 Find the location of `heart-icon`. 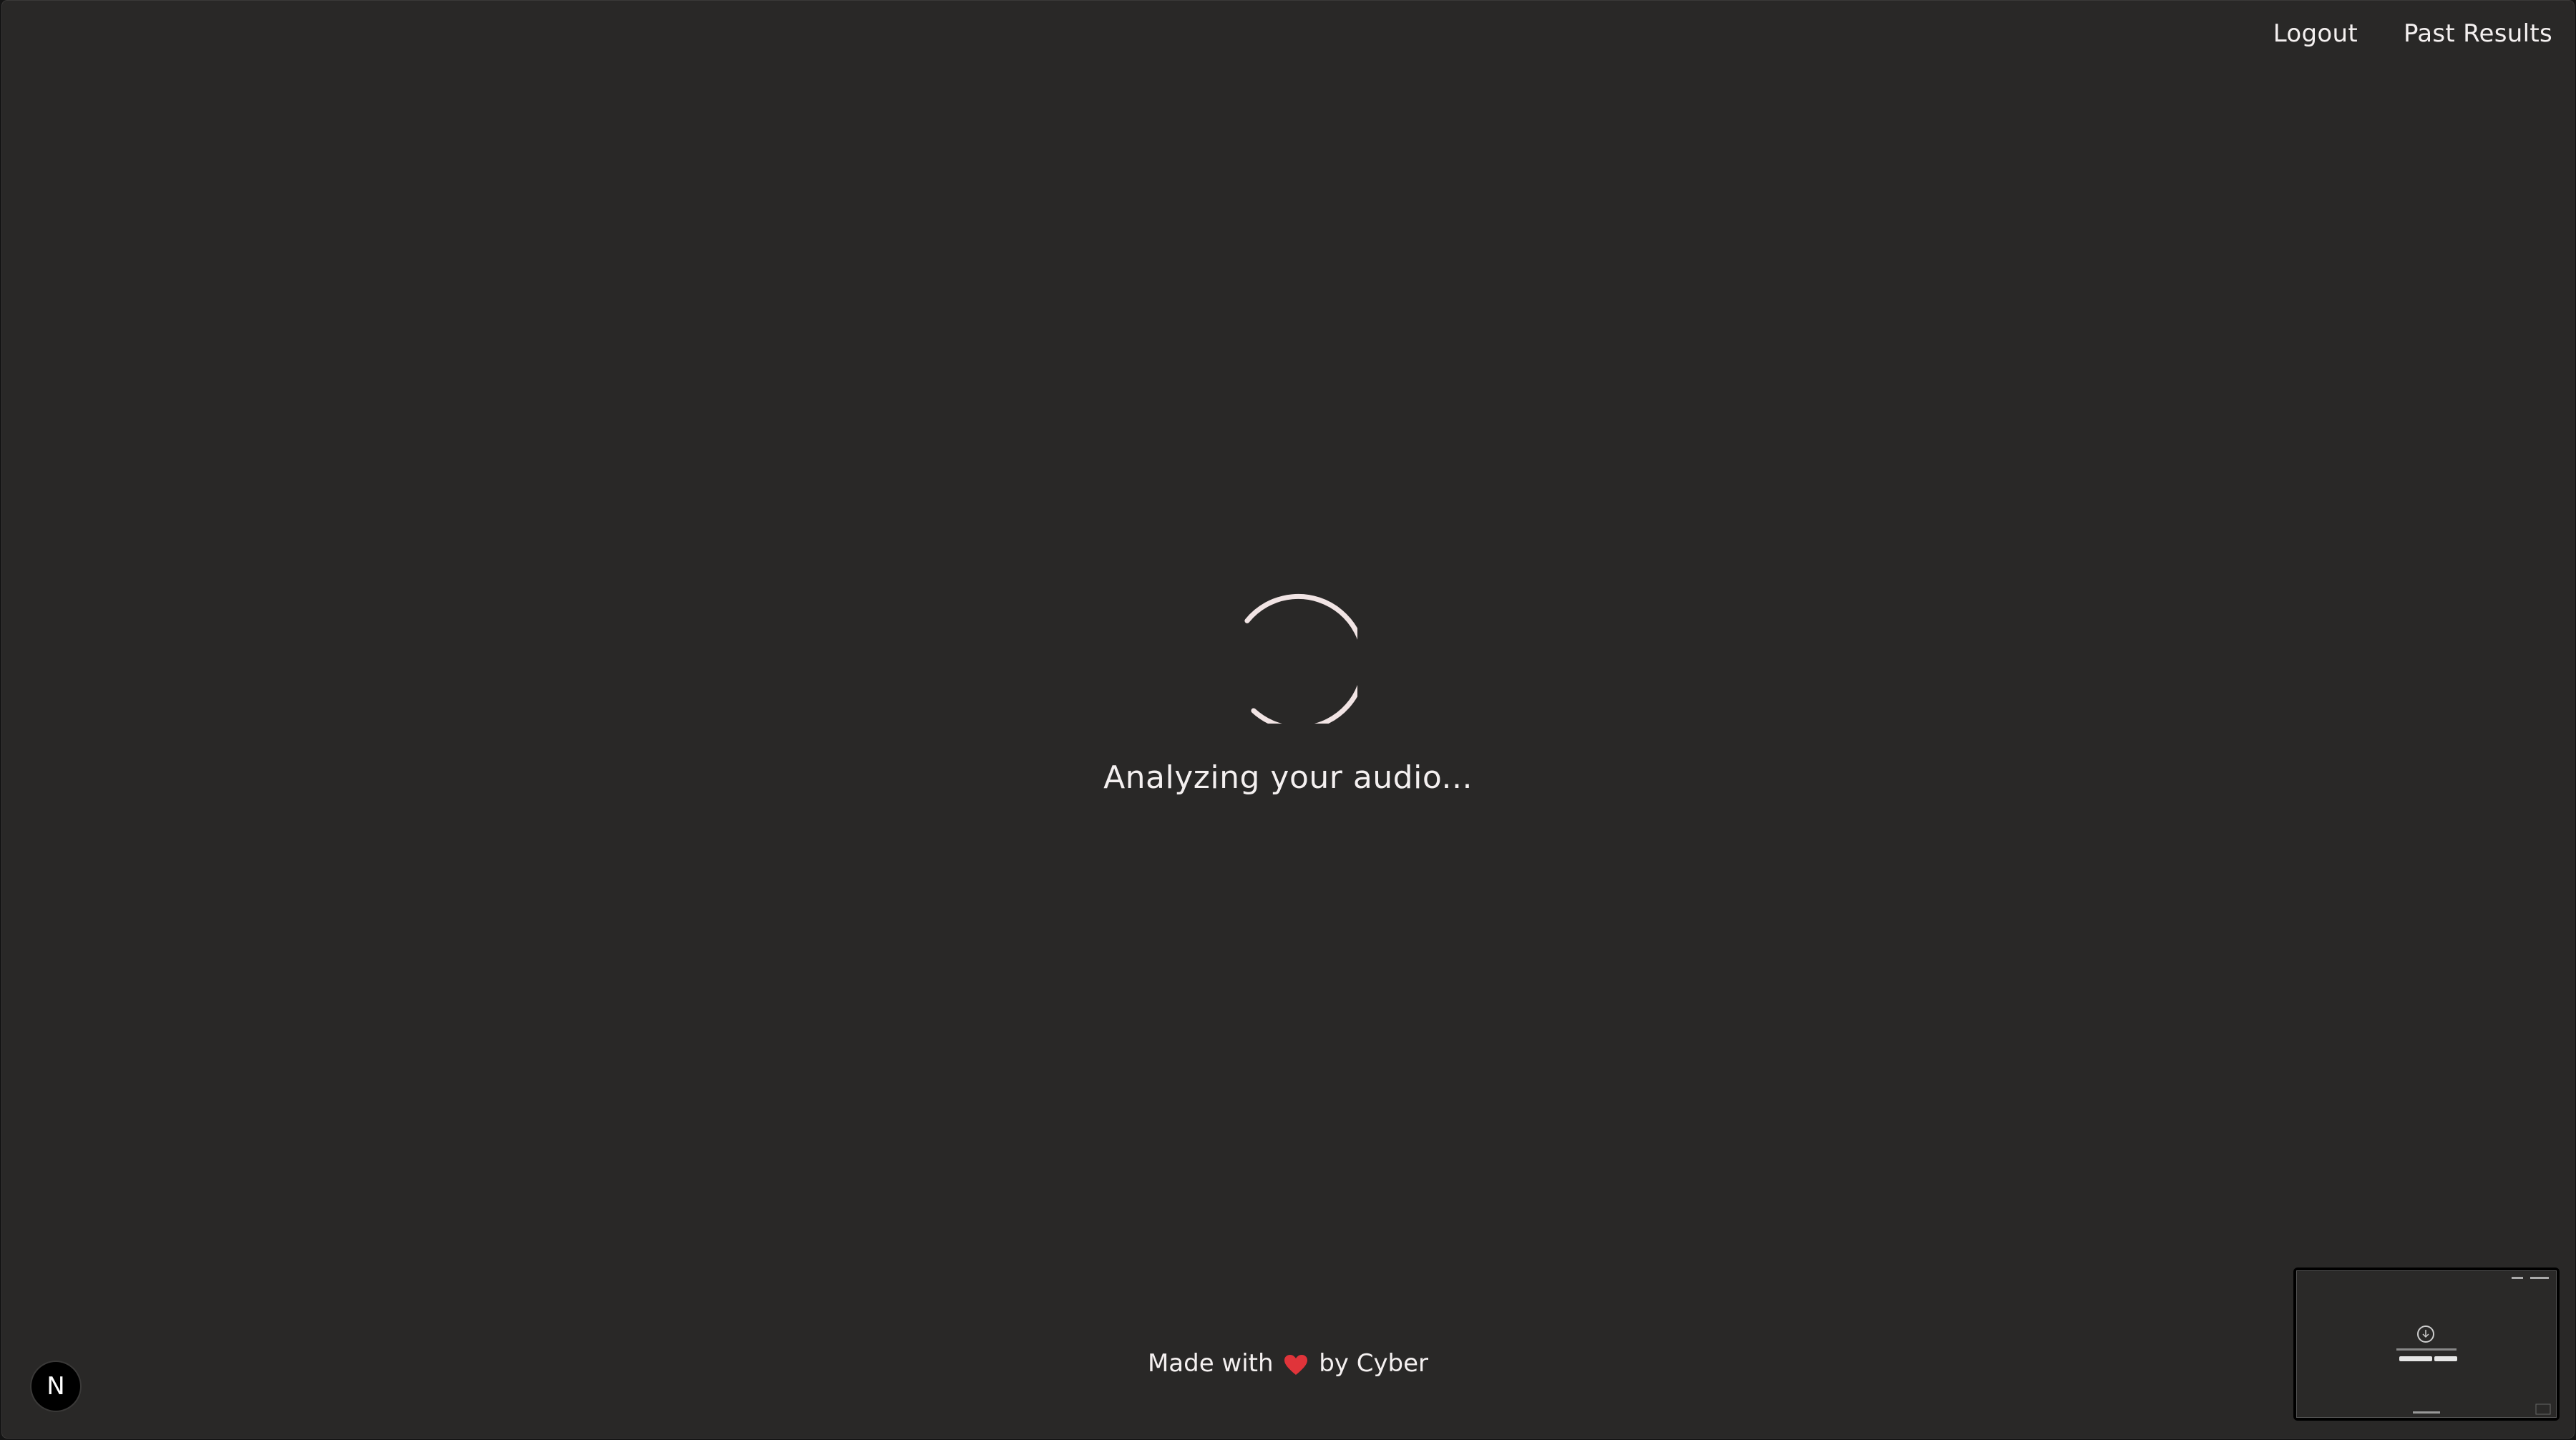

heart-icon is located at coordinates (1296, 1364).